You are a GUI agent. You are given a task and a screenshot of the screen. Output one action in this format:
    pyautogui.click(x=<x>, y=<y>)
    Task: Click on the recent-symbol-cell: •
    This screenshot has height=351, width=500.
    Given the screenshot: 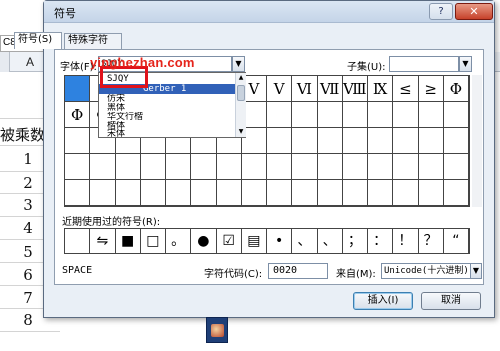 What is the action you would take?
    pyautogui.click(x=280, y=241)
    